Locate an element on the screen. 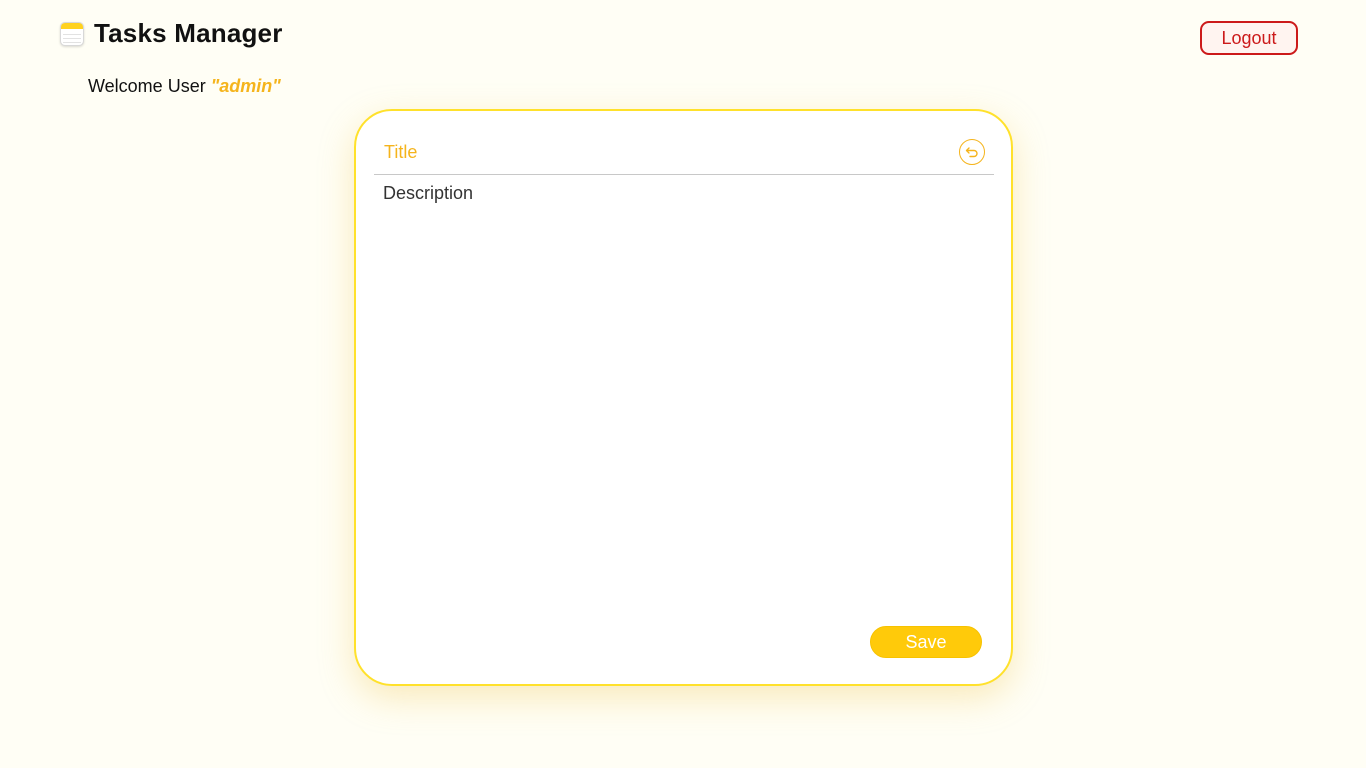  app-header: Tasks Manager is located at coordinates (171, 33).